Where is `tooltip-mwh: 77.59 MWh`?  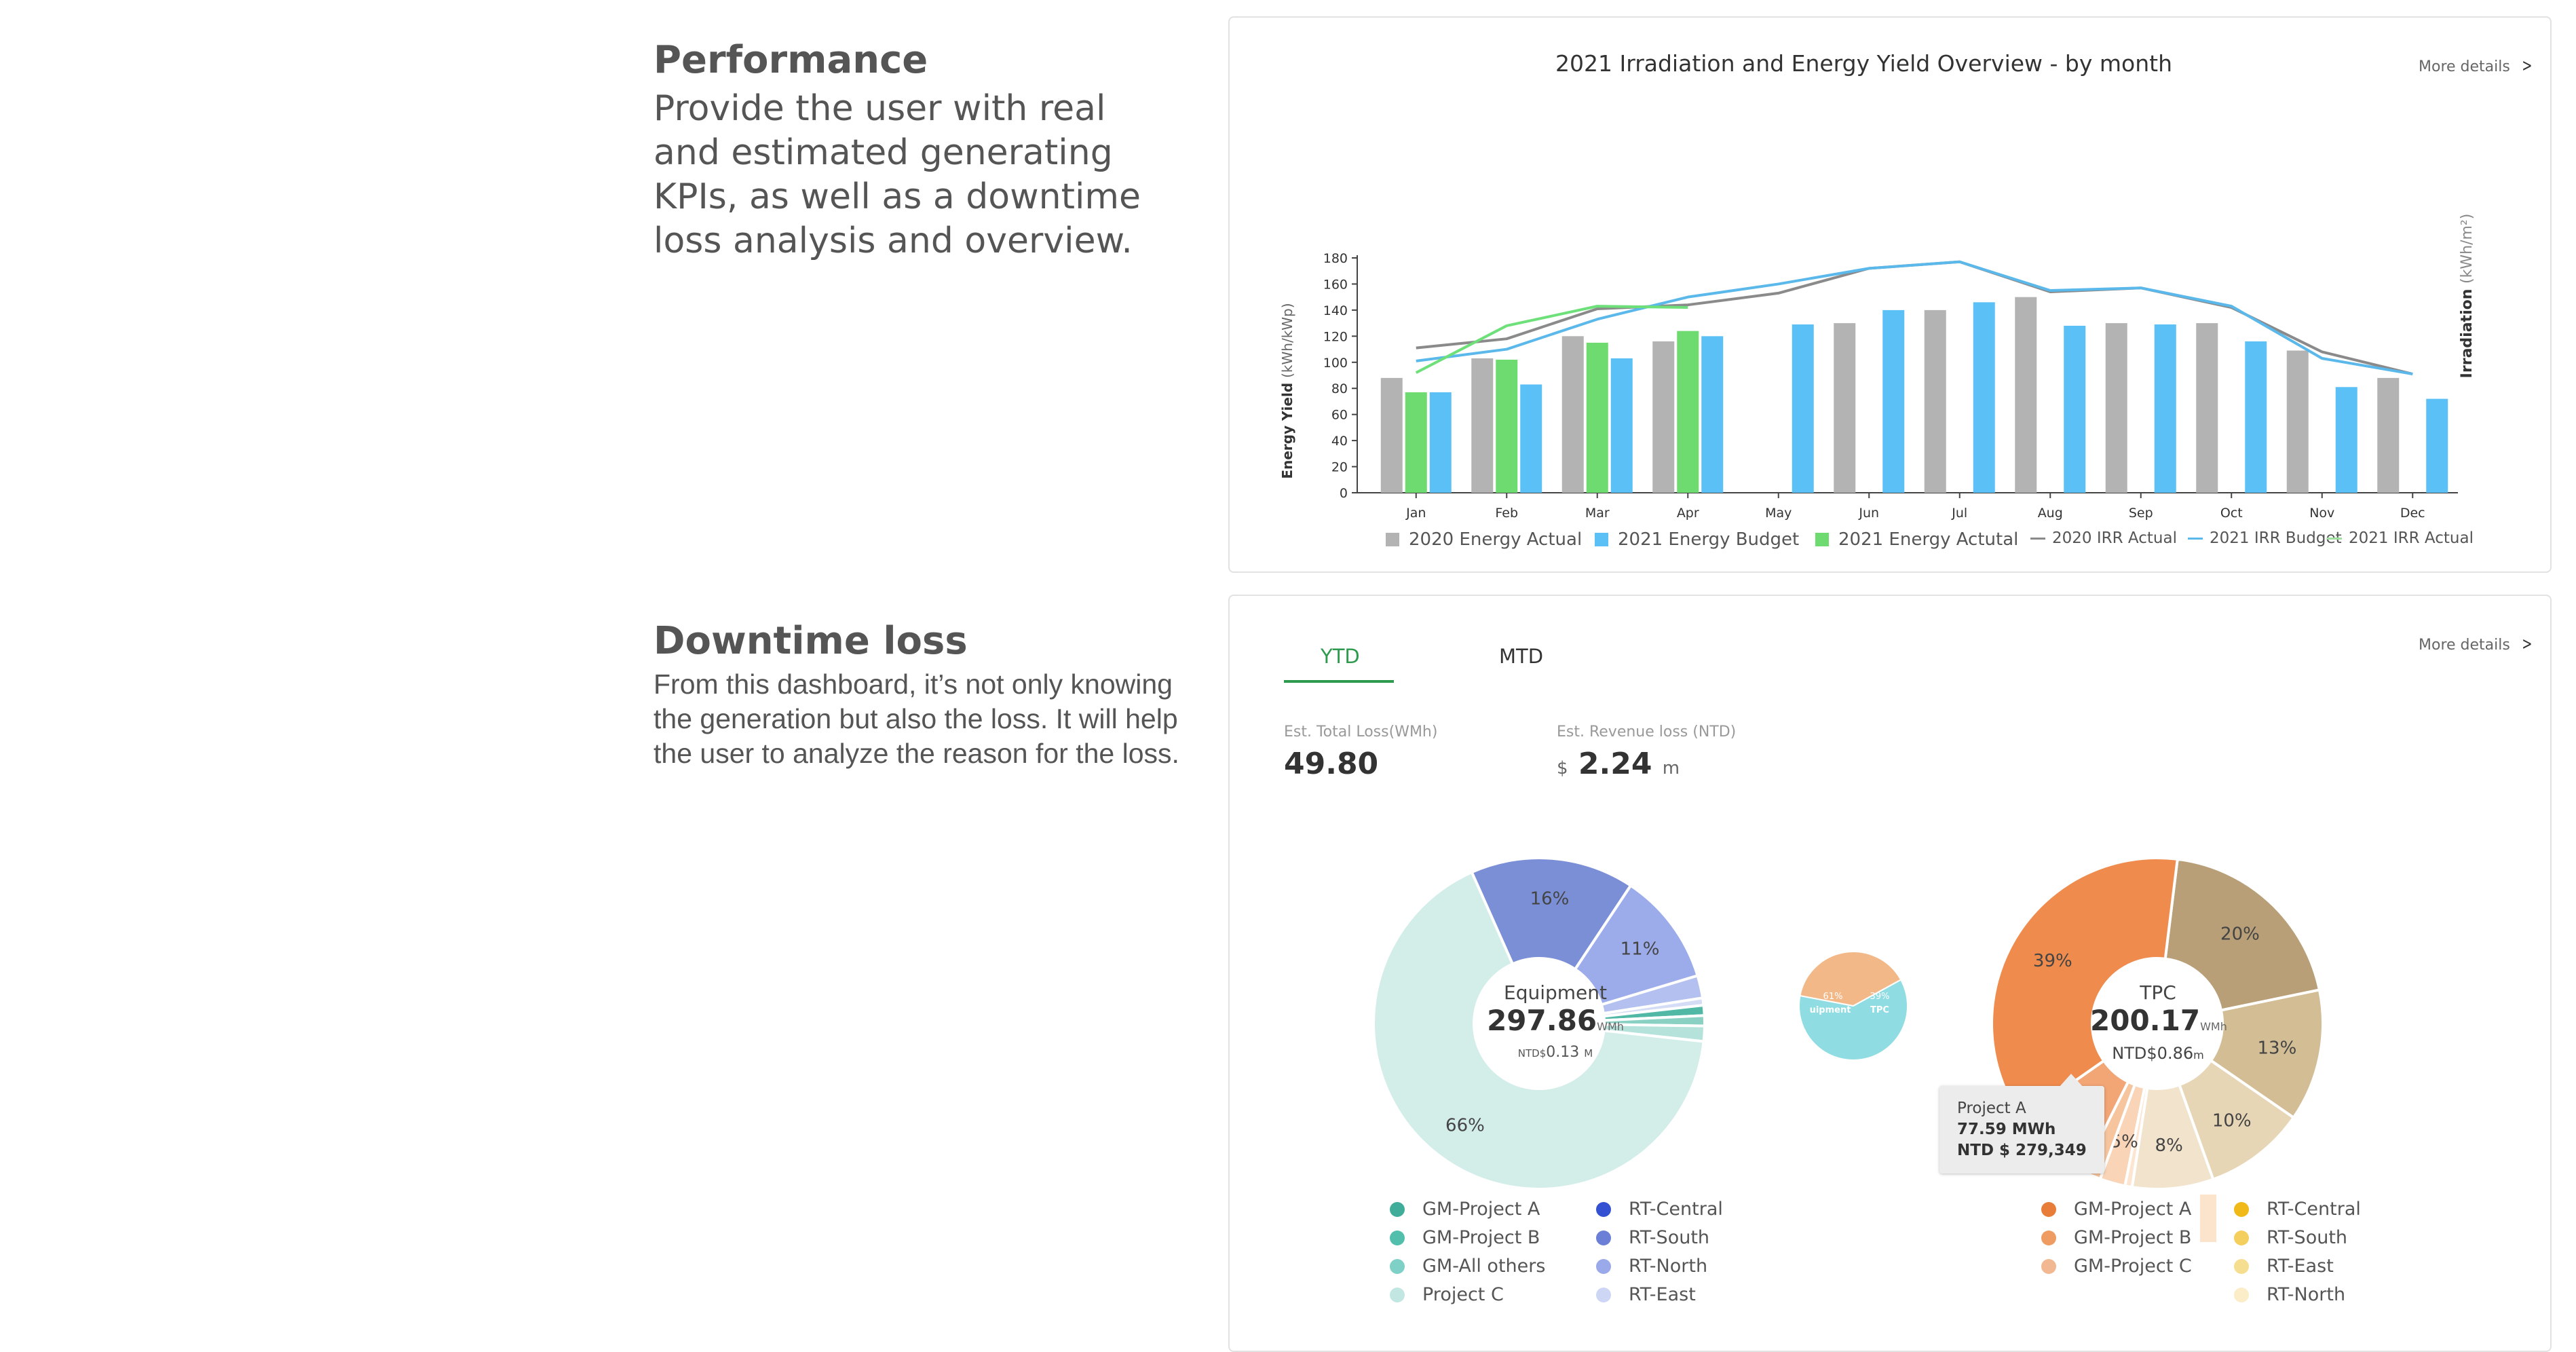
tooltip-mwh: 77.59 MWh is located at coordinates (2006, 1129).